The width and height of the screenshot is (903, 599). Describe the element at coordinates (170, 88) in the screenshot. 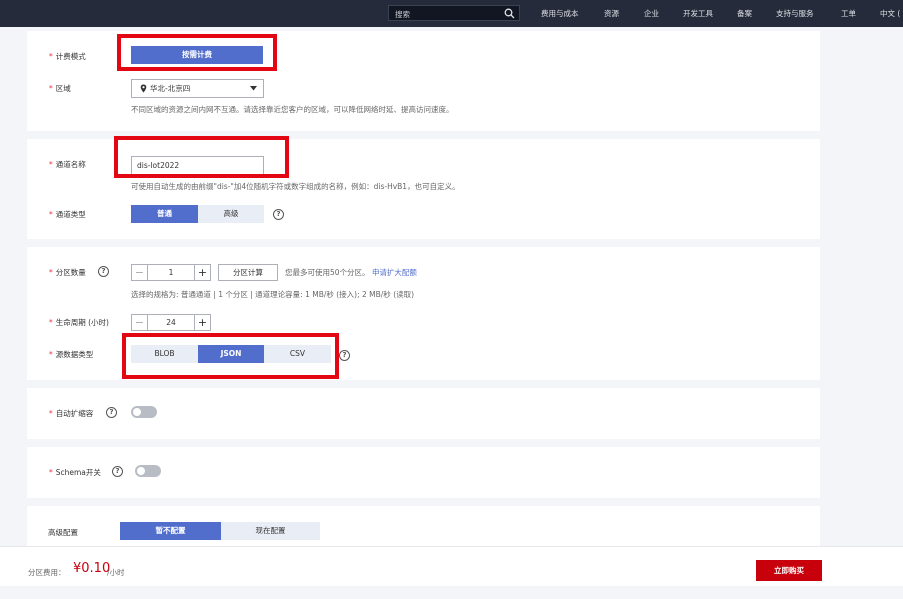

I see `region-value: 华北-北京四` at that location.